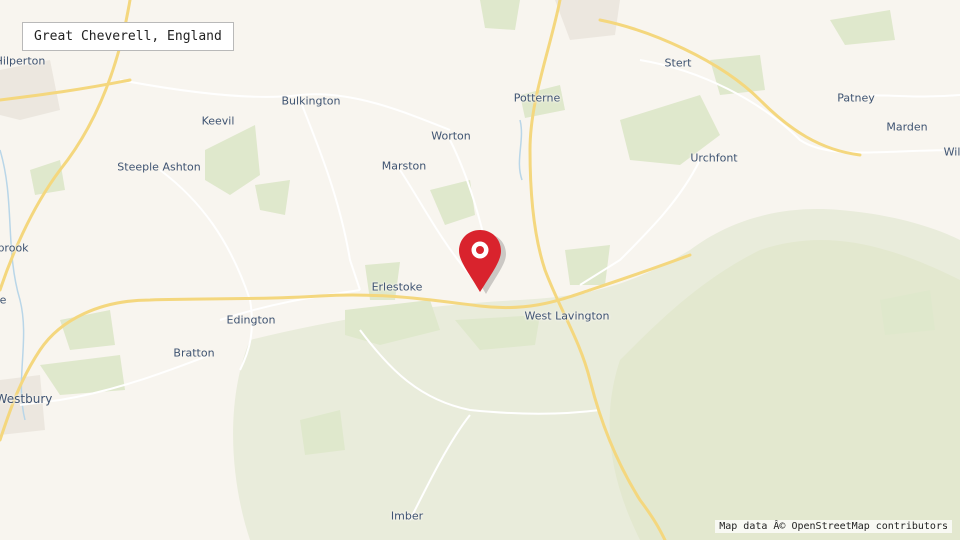 The height and width of the screenshot is (540, 960). I want to click on place-label-marston: Marston, so click(404, 166).